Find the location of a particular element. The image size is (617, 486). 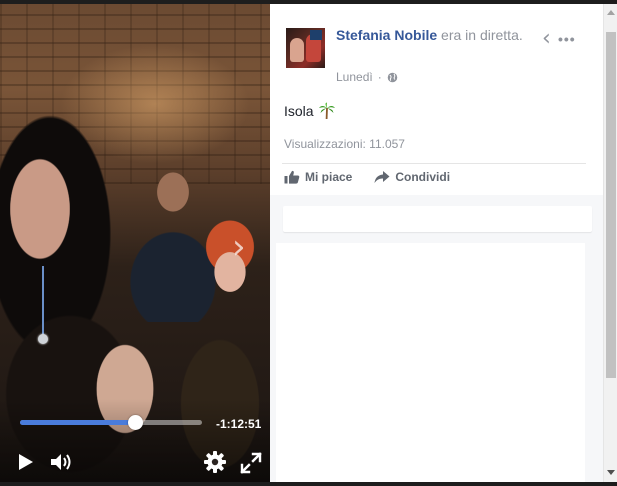

bottom-border is located at coordinates (308, 484).